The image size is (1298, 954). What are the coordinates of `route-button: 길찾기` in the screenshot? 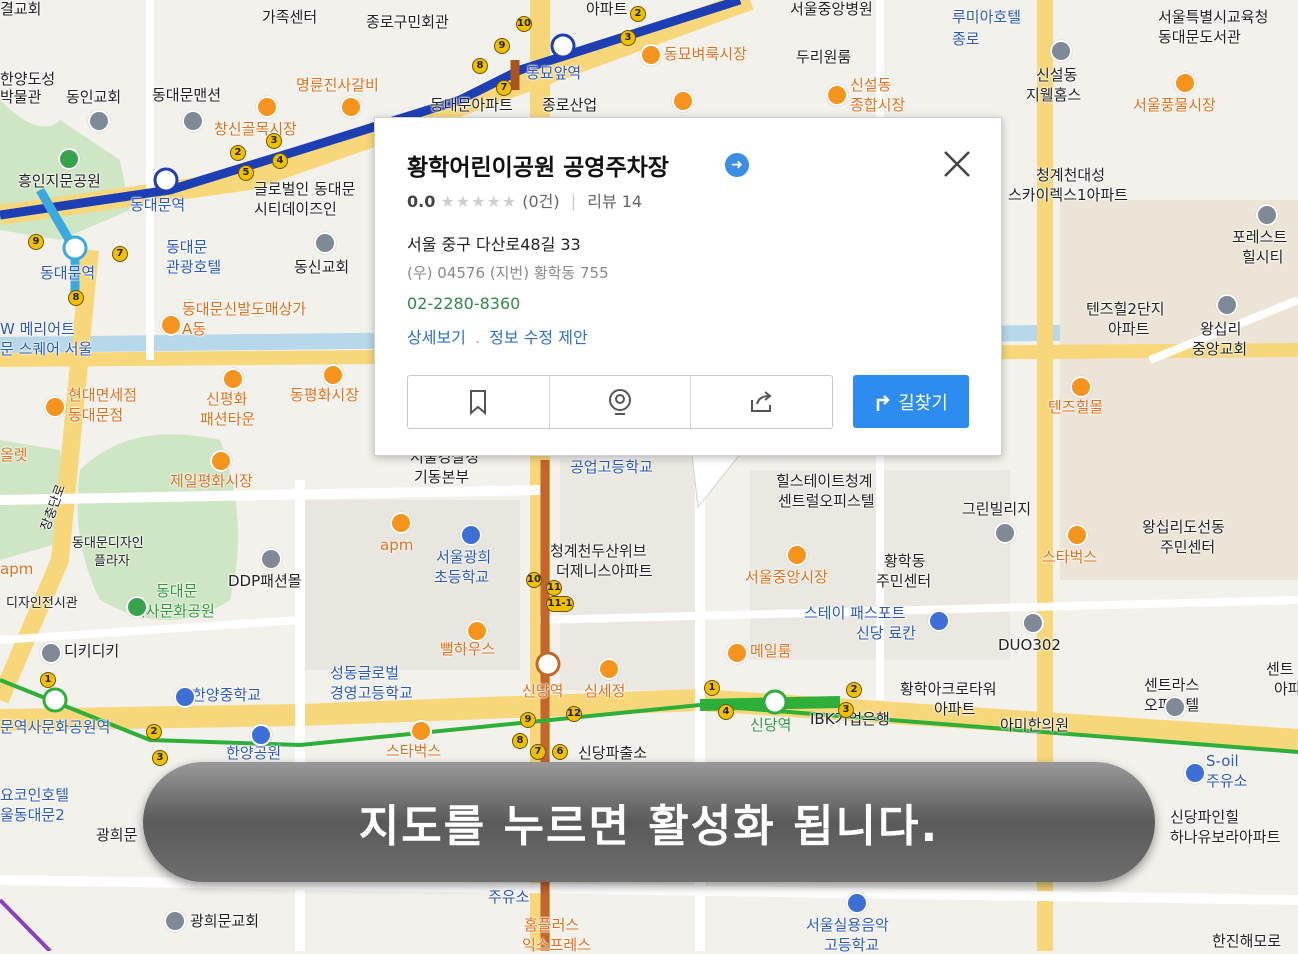 It's located at (911, 401).